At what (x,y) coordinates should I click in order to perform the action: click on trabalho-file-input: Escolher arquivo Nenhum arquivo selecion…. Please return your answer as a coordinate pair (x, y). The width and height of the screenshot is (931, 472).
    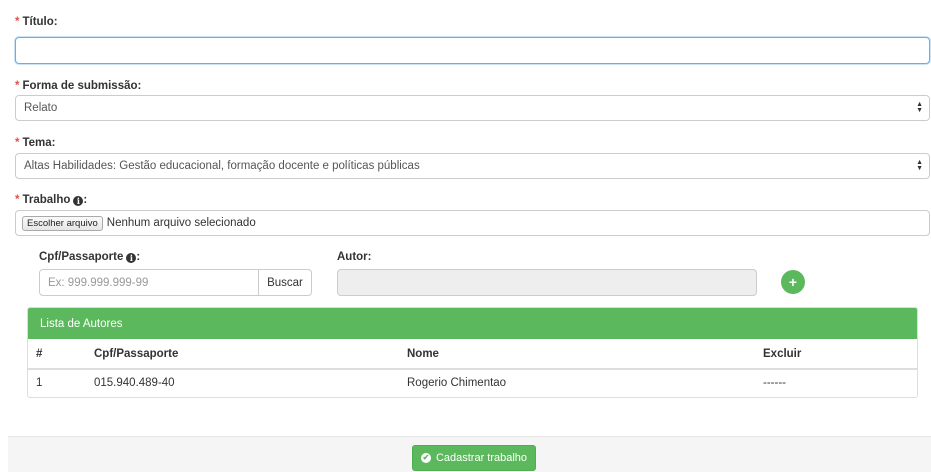
    Looking at the image, I should click on (472, 223).